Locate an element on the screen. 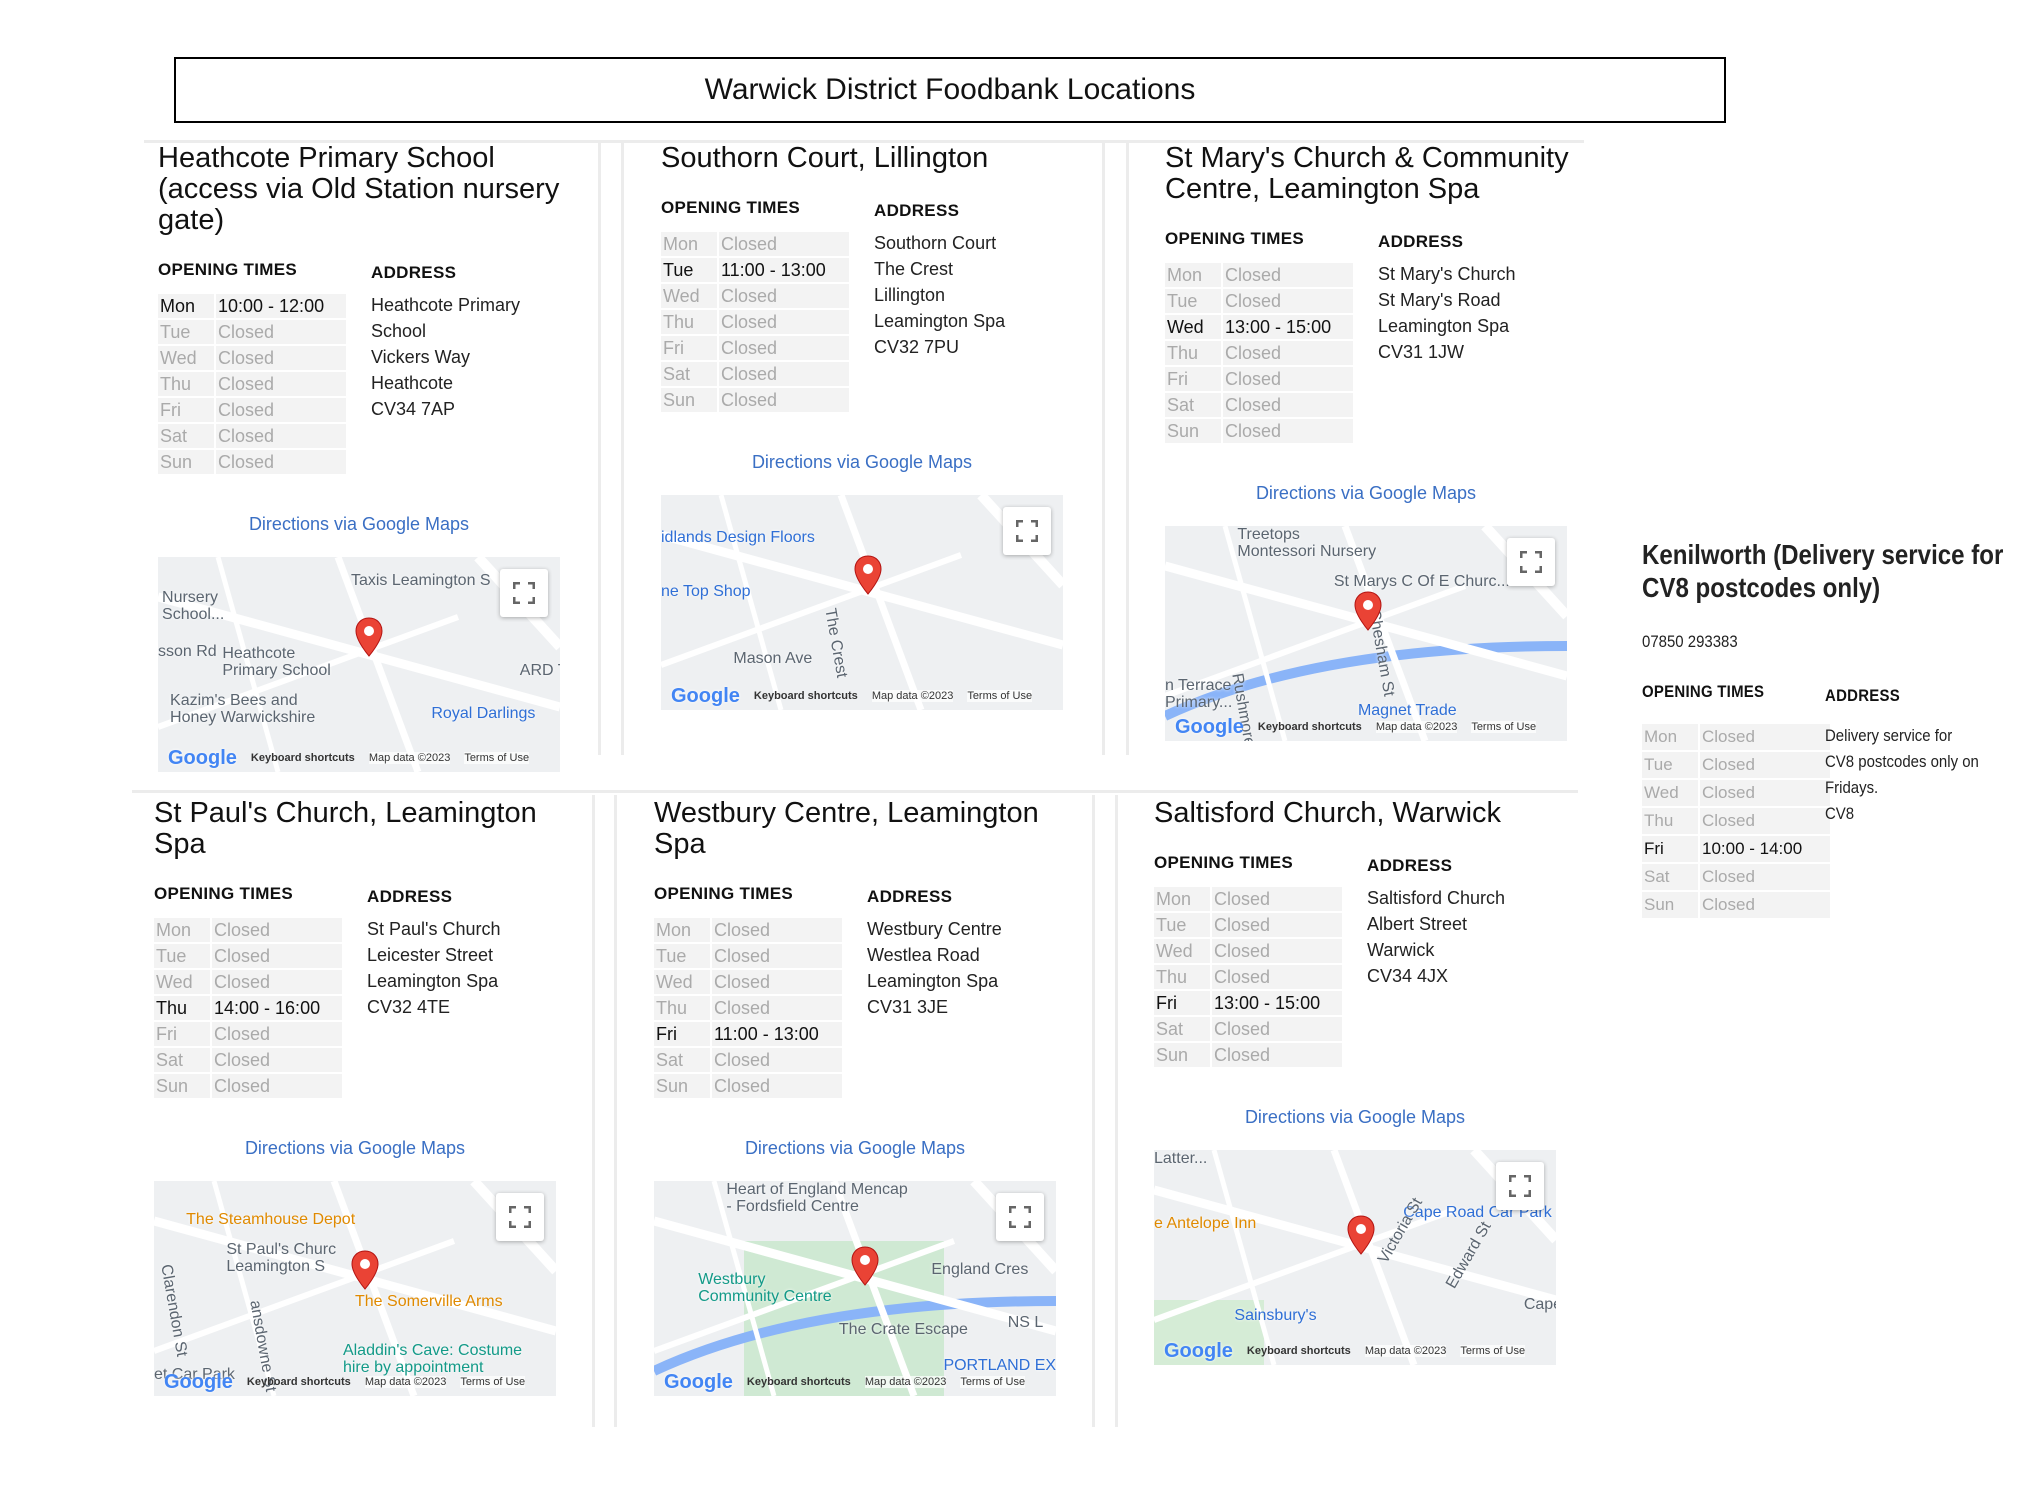 The width and height of the screenshot is (2023, 1489). hours-row: Wed Closed is located at coordinates (1736, 793).